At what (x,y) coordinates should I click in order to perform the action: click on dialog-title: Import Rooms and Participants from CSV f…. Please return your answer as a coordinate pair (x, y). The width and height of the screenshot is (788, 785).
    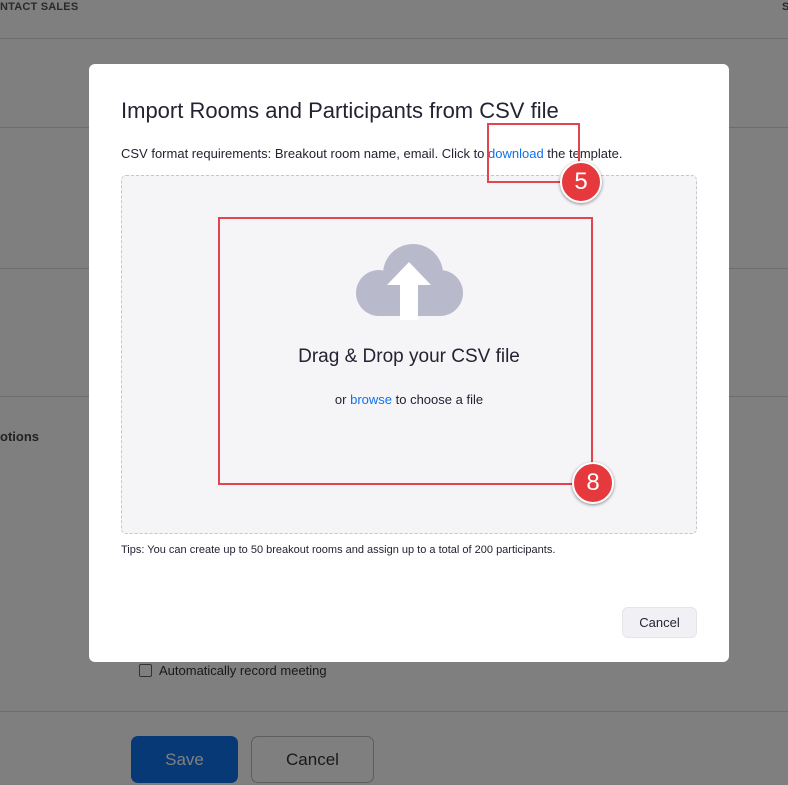
    Looking at the image, I should click on (340, 110).